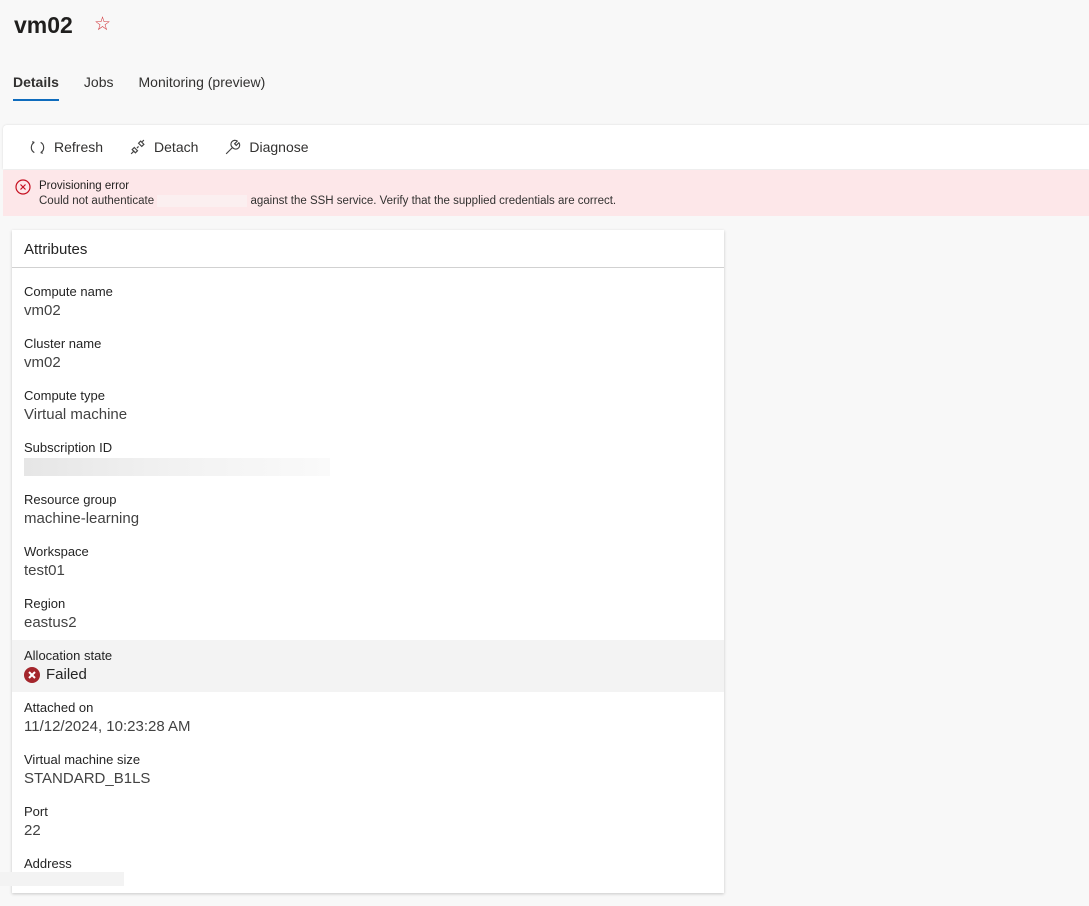  I want to click on value: Virtual machine, so click(76, 414).